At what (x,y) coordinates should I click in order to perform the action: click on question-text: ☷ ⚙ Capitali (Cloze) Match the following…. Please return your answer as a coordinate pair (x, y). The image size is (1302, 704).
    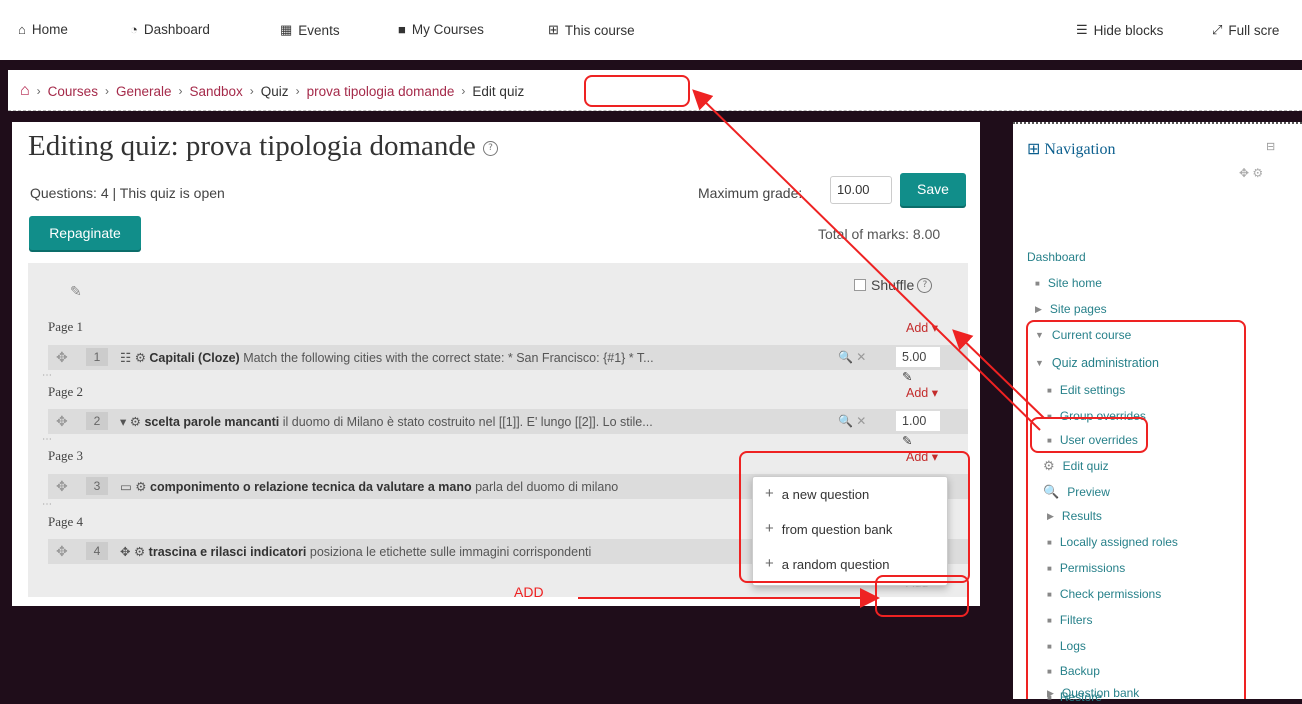
    Looking at the image, I should click on (387, 357).